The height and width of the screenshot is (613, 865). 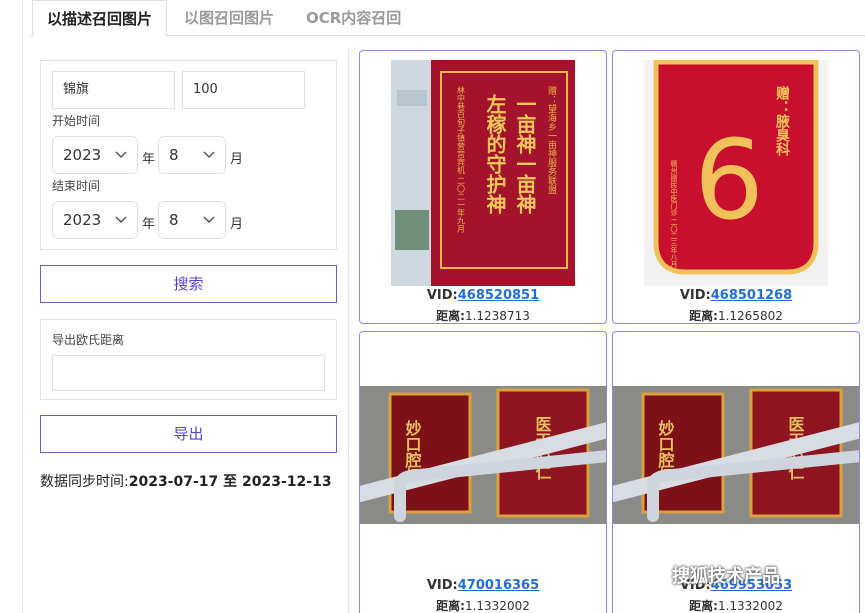 I want to click on vid-link: 468520851, so click(x=498, y=295).